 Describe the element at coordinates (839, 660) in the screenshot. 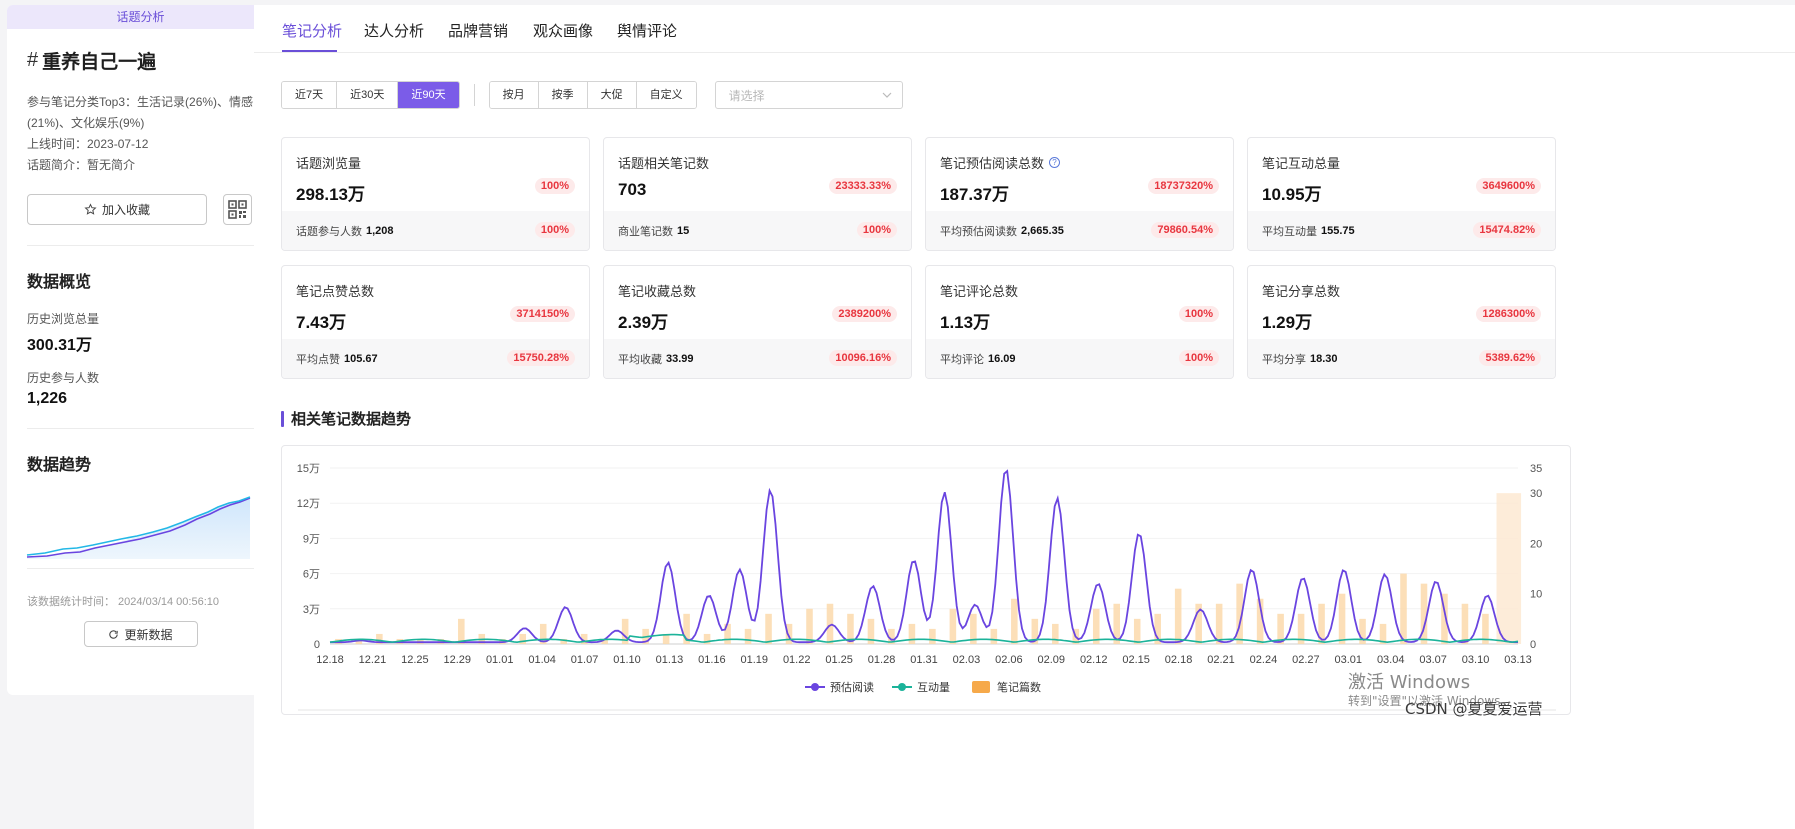

I see `x-tick-label: 01.25` at that location.